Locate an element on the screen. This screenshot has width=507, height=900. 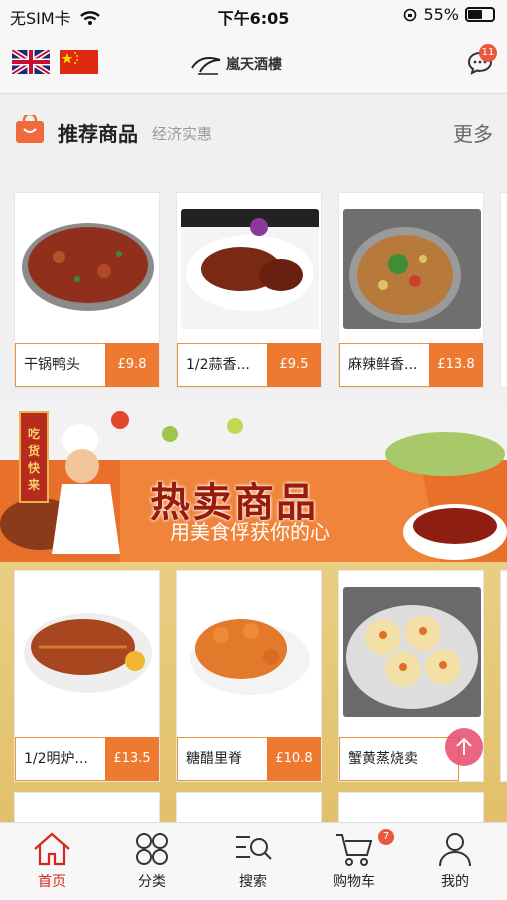
nav-category: 分类 is located at coordinates (152, 861).